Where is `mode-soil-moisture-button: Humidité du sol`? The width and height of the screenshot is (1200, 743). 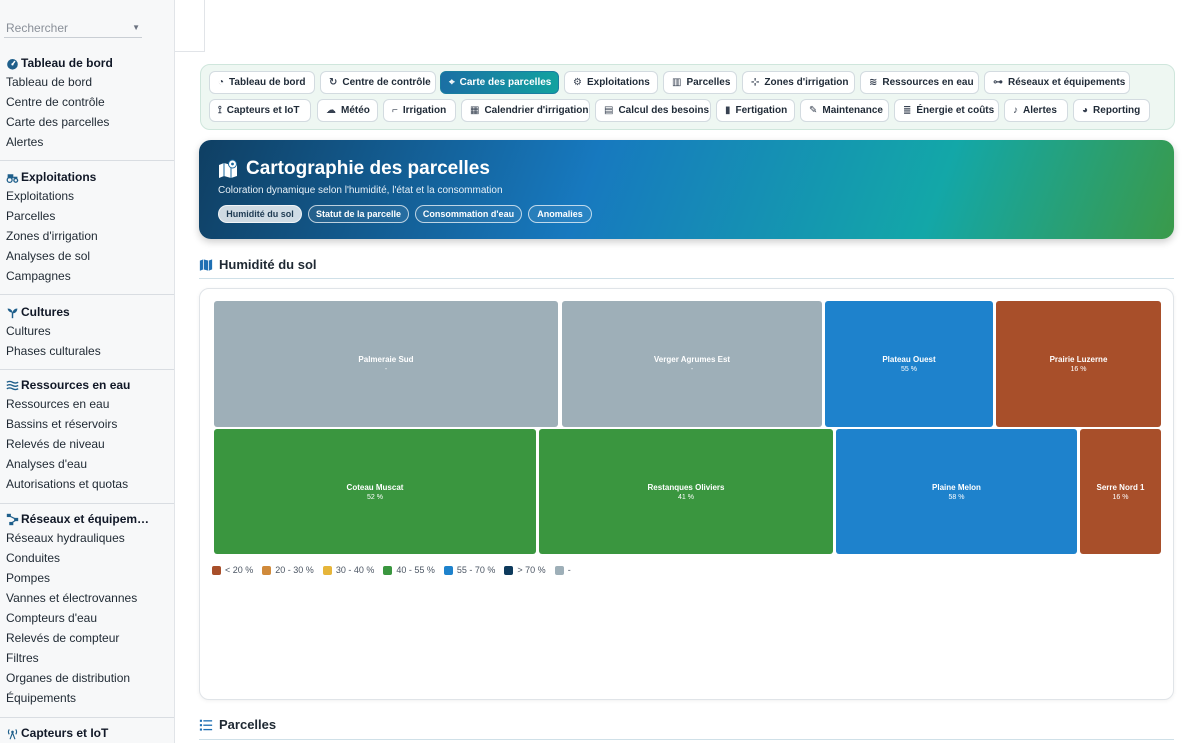 mode-soil-moisture-button: Humidité du sol is located at coordinates (260, 214).